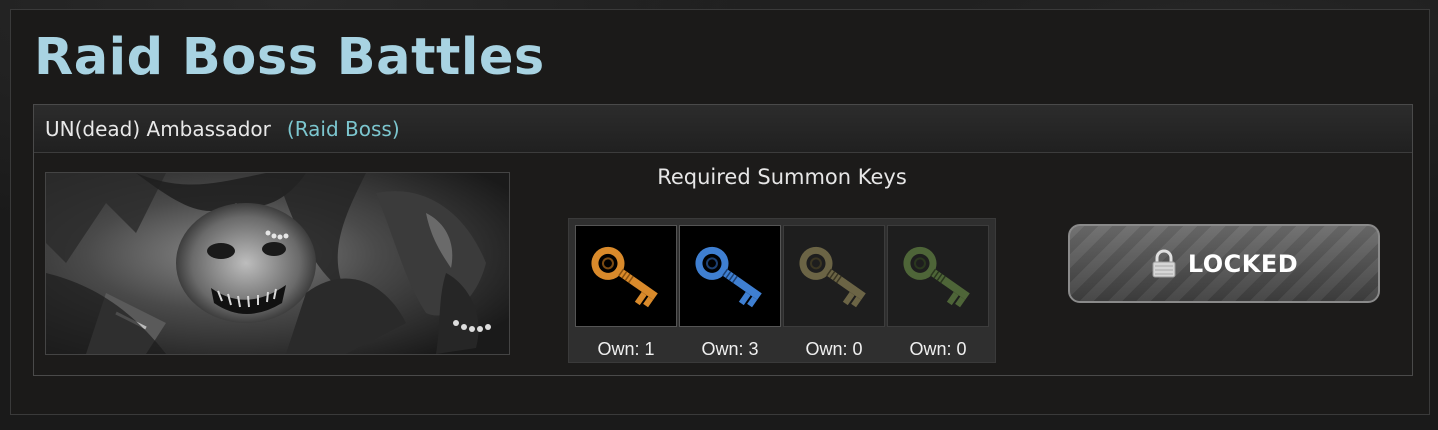 Image resolution: width=1438 pixels, height=430 pixels. Describe the element at coordinates (730, 349) in the screenshot. I see `key-own-count: Own: 3` at that location.